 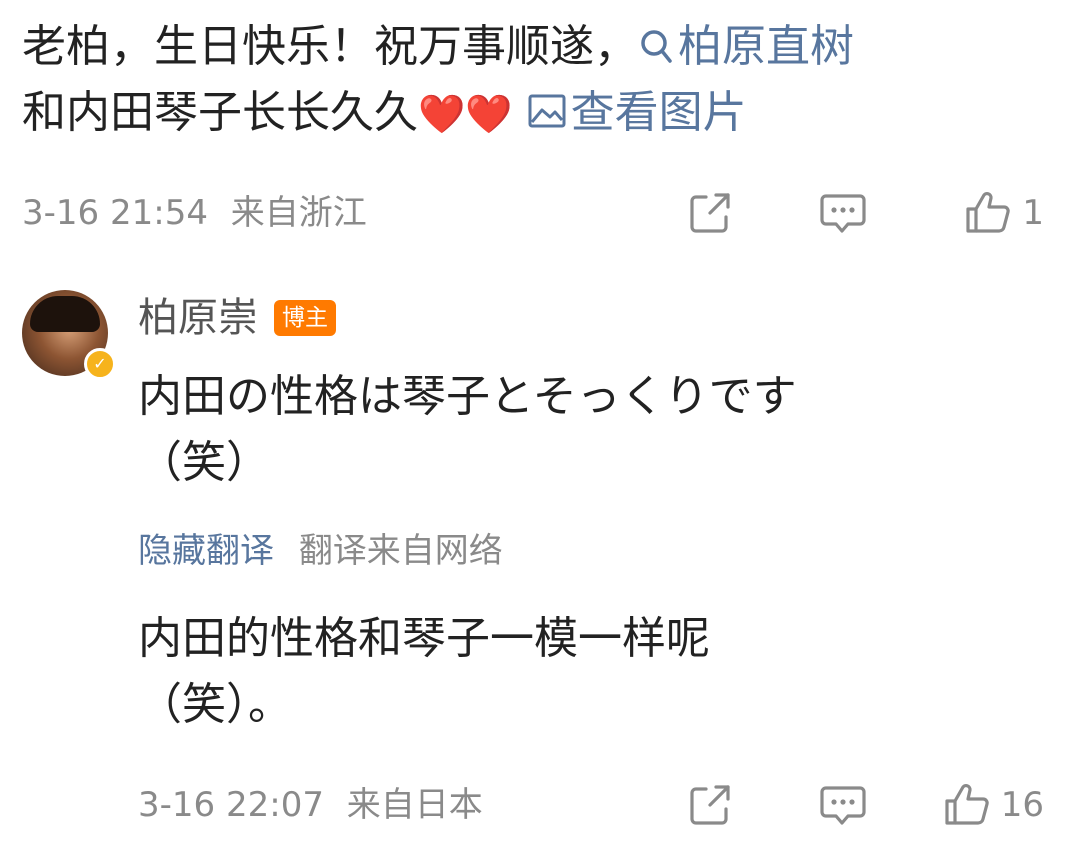 What do you see at coordinates (598, 430) in the screenshot?
I see `reply-text: 内田の性格は琴子とそっくりです （笑）` at bounding box center [598, 430].